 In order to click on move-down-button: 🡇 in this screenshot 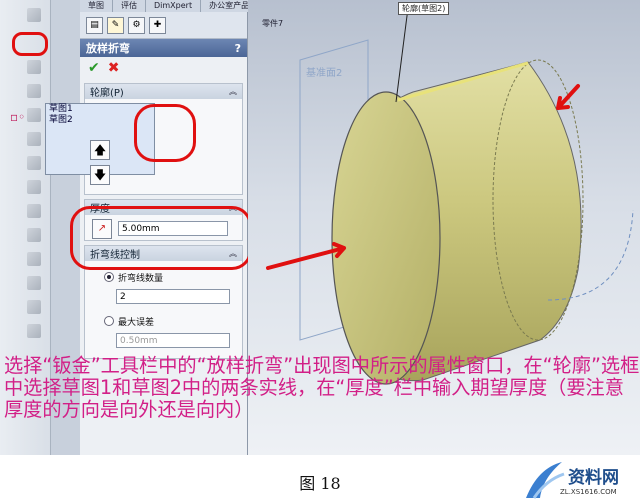, I will do `click(100, 175)`.